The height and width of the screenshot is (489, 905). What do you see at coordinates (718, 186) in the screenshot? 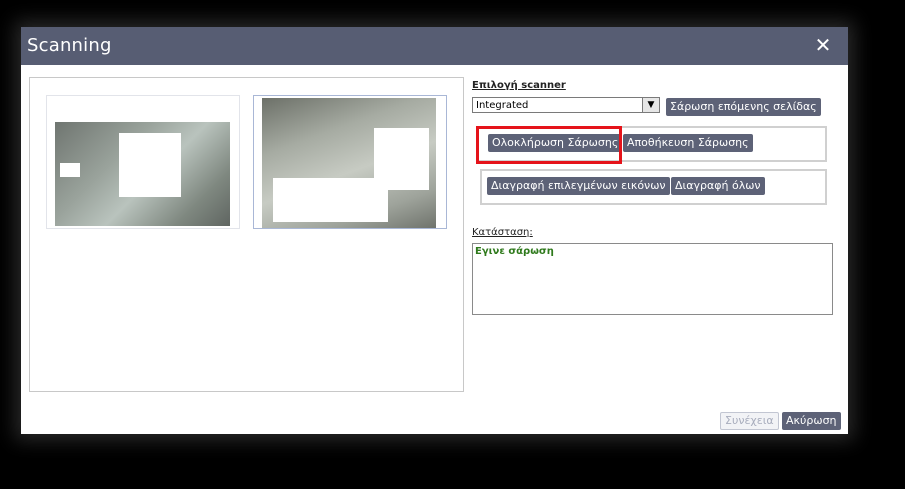
I see `delete-all-button: Διαγραφή όλων` at bounding box center [718, 186].